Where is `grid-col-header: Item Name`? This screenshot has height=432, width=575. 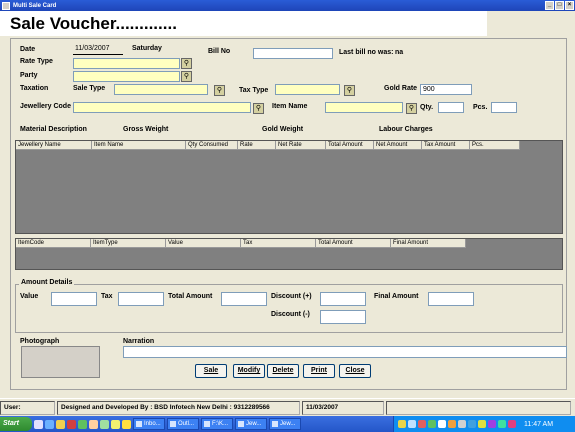 grid-col-header: Item Name is located at coordinates (139, 145).